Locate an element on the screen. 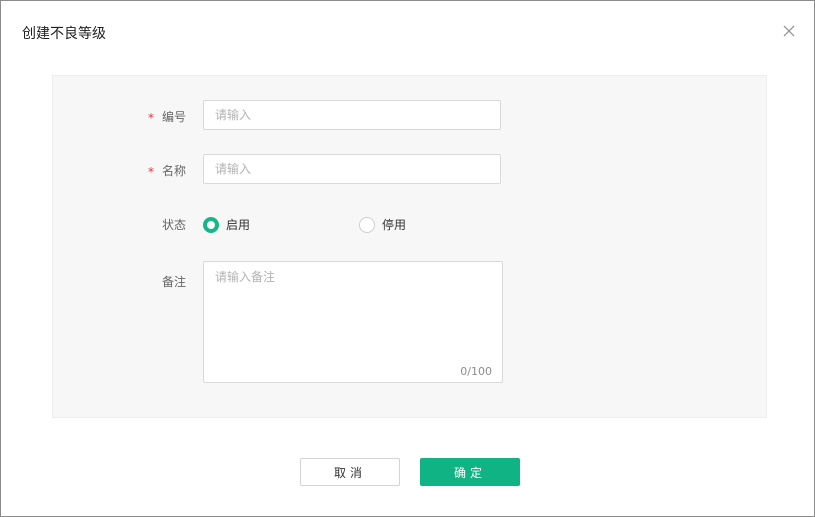 This screenshot has width=815, height=517. remark-field: 0/100 is located at coordinates (353, 322).